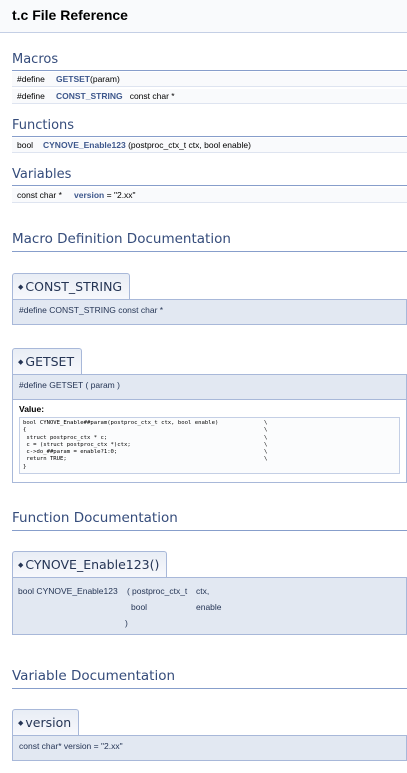  Describe the element at coordinates (152, 96) in the screenshot. I see `macro-suffix: const char *` at that location.